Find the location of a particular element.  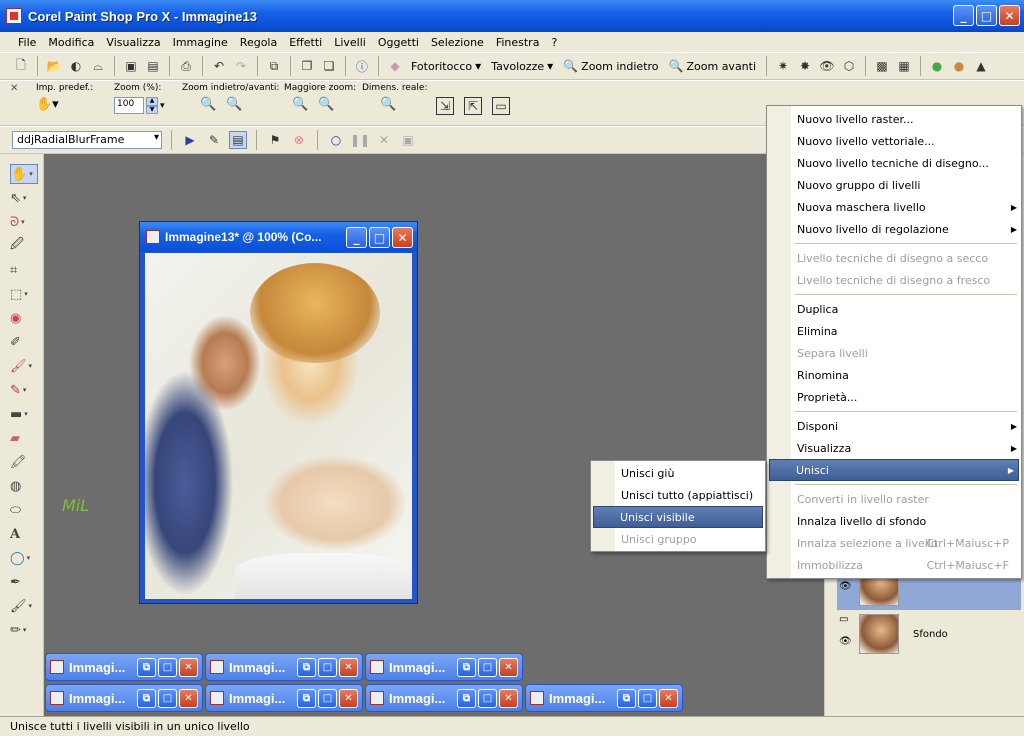

shape-tool: ◯ ▾ is located at coordinates (24, 558).